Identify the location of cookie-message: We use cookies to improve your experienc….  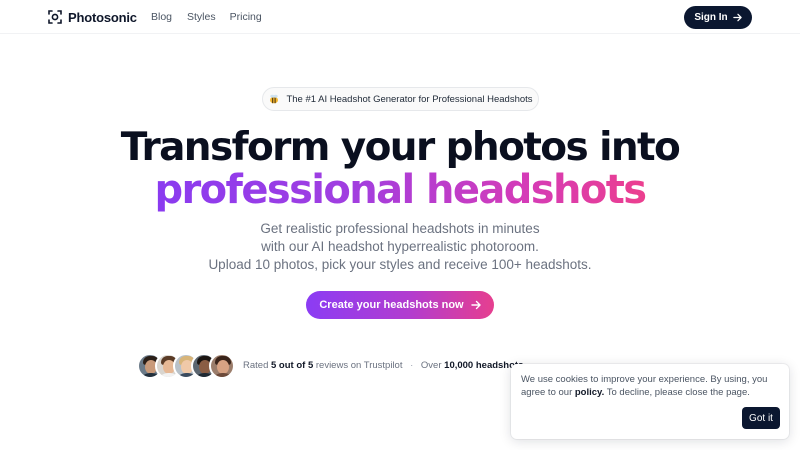
(650, 386).